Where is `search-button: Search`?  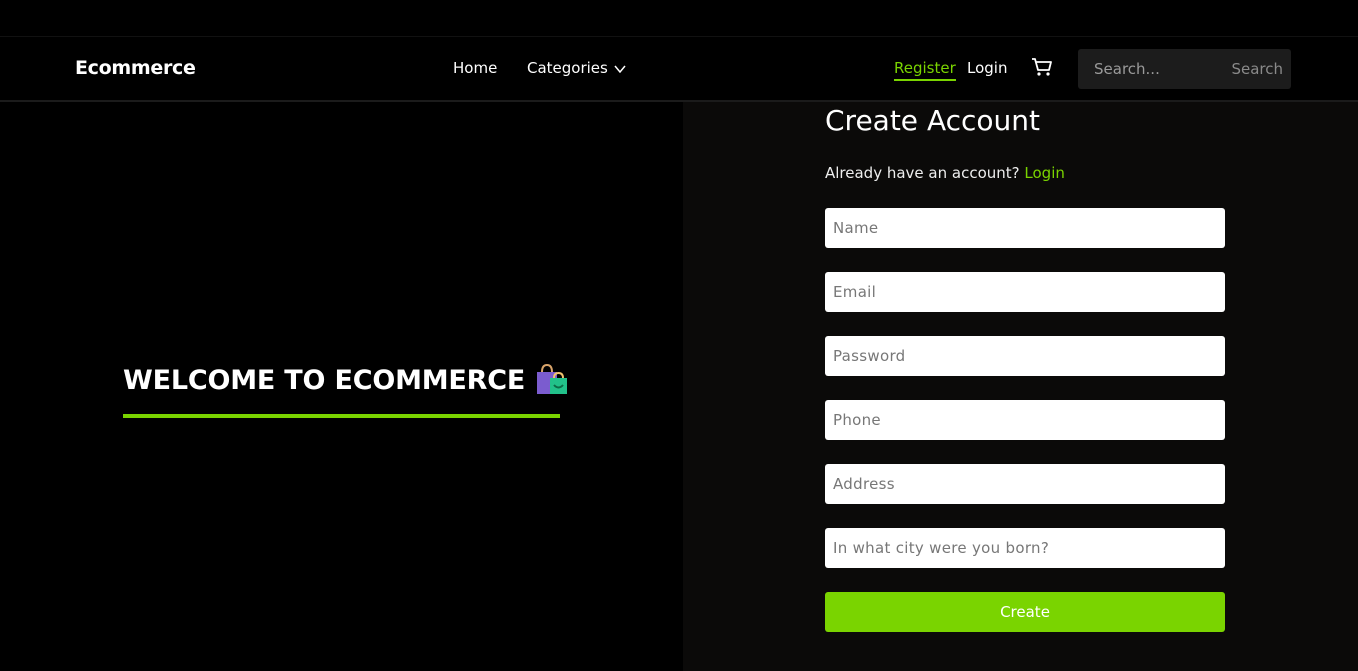 search-button: Search is located at coordinates (1257, 69).